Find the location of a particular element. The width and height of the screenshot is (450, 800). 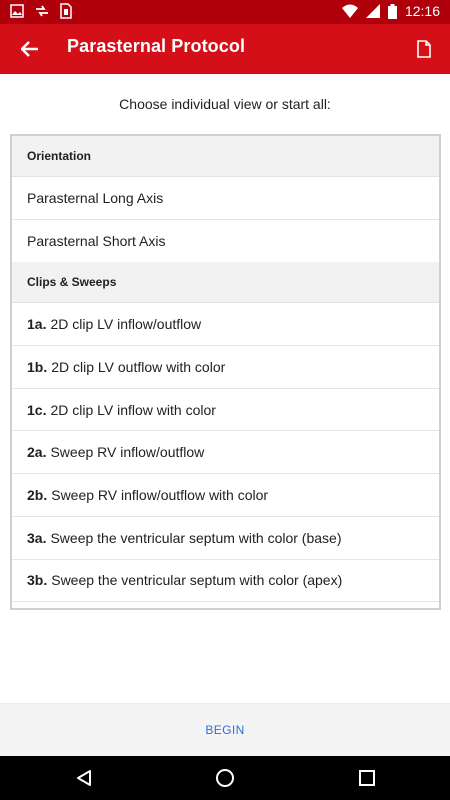

system-nav-bar is located at coordinates (225, 778).